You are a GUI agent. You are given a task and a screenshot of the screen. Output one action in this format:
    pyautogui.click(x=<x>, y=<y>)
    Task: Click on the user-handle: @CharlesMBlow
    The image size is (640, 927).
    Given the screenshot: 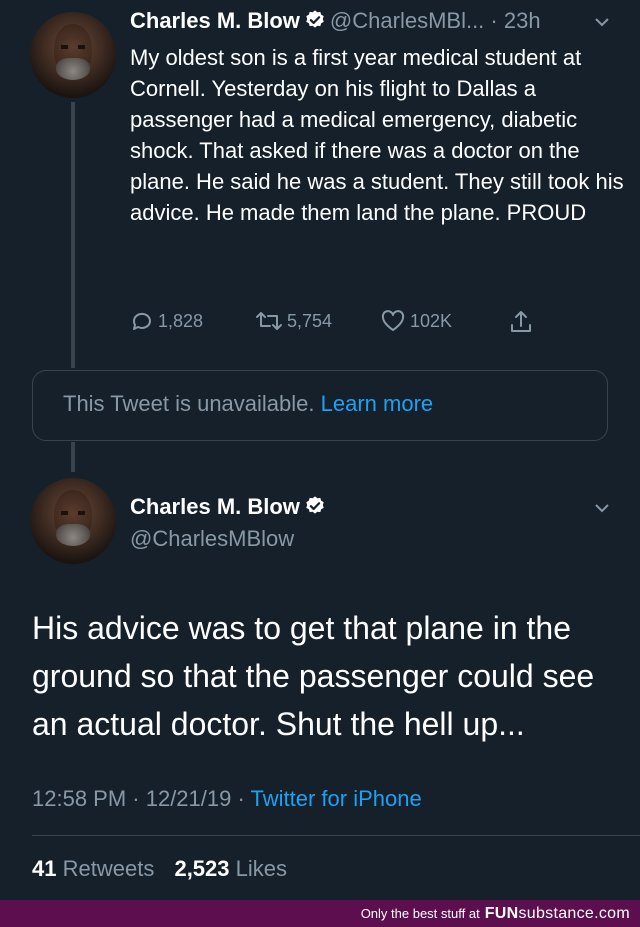 What is the action you would take?
    pyautogui.click(x=212, y=539)
    